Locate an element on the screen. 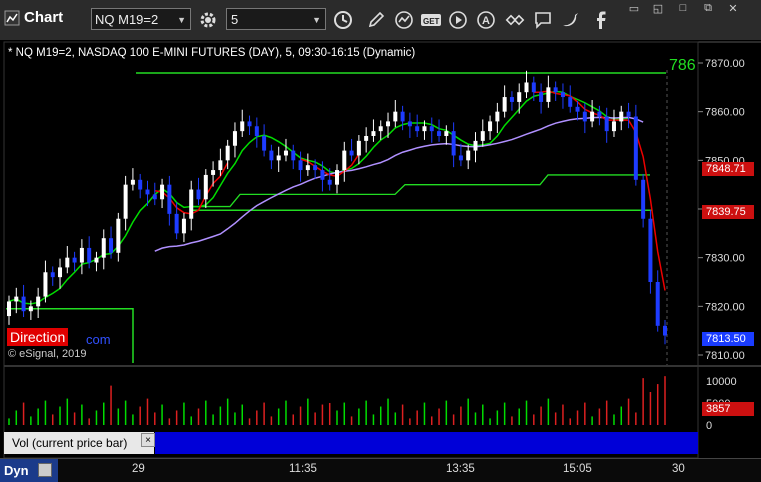  restore-window-icon: ◱ is located at coordinates (658, 8).